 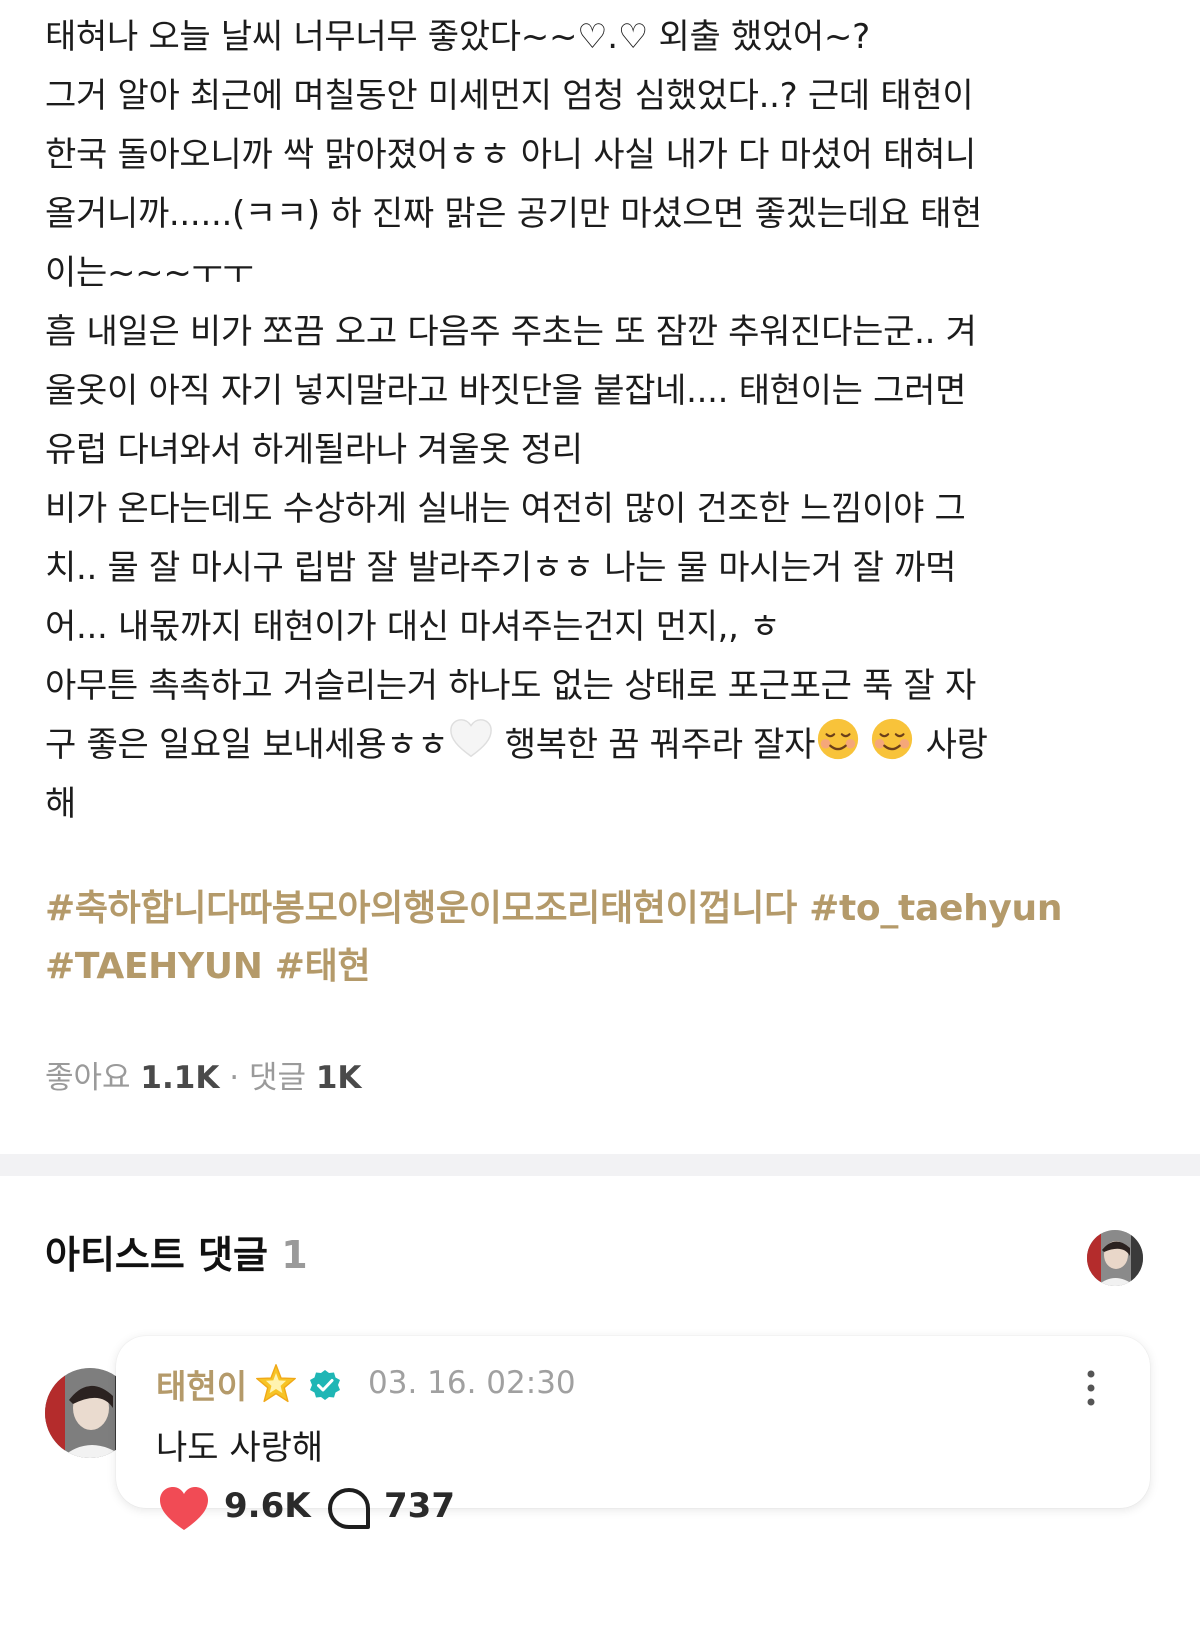 What do you see at coordinates (951, 745) in the screenshot?
I see `post-text-segment: 사랑` at bounding box center [951, 745].